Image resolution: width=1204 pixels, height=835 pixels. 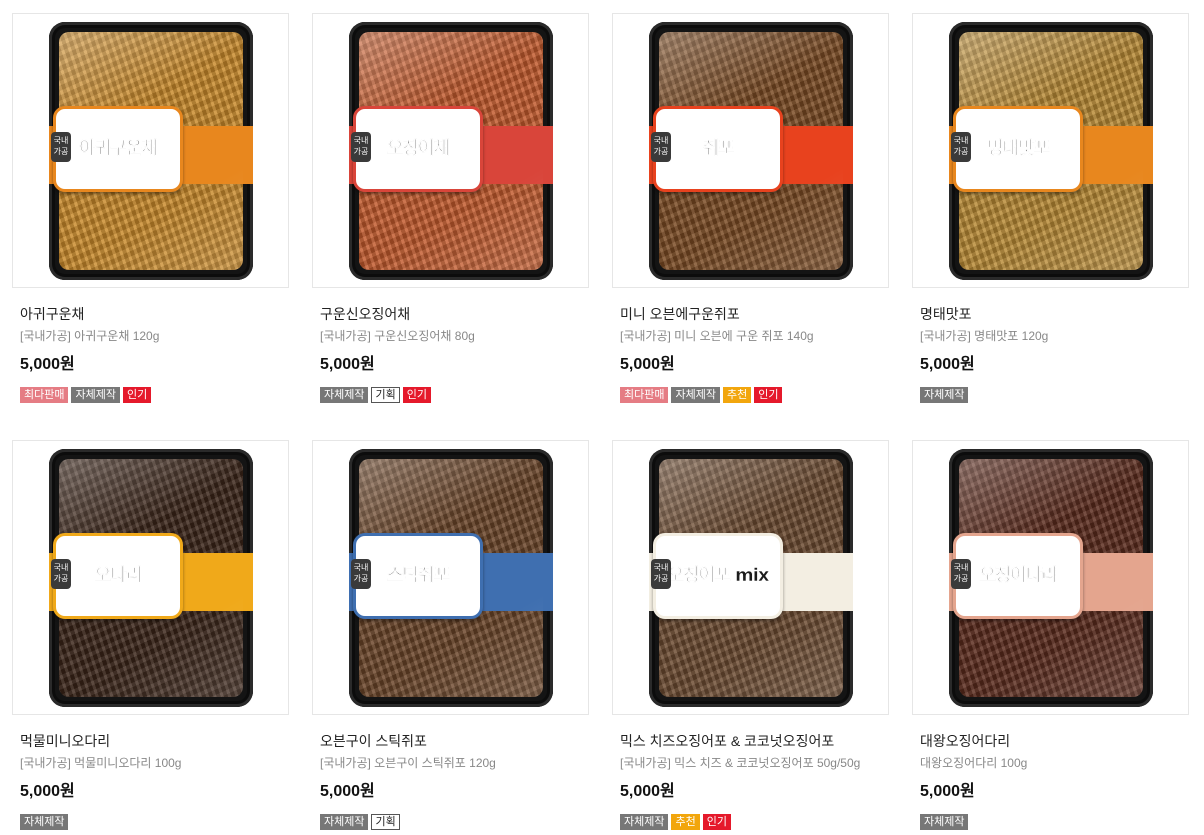 I want to click on package-label-text: 오다리, so click(x=118, y=575).